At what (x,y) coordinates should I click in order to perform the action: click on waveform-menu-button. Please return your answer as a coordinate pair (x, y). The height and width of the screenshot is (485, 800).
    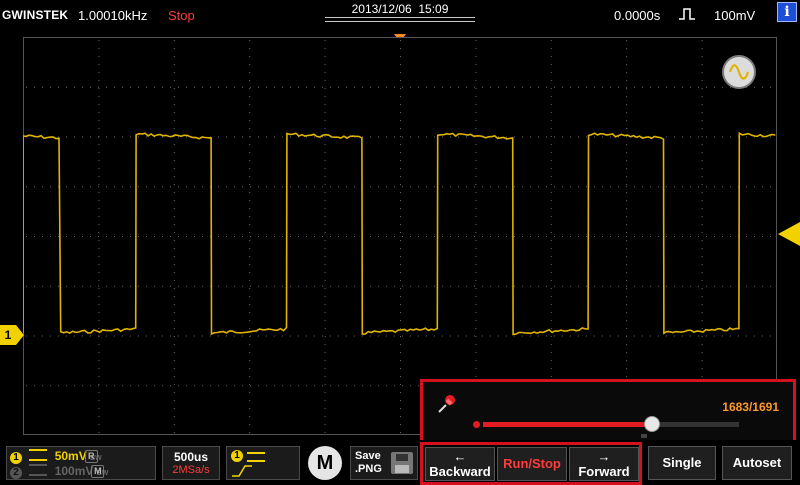
    Looking at the image, I should click on (739, 72).